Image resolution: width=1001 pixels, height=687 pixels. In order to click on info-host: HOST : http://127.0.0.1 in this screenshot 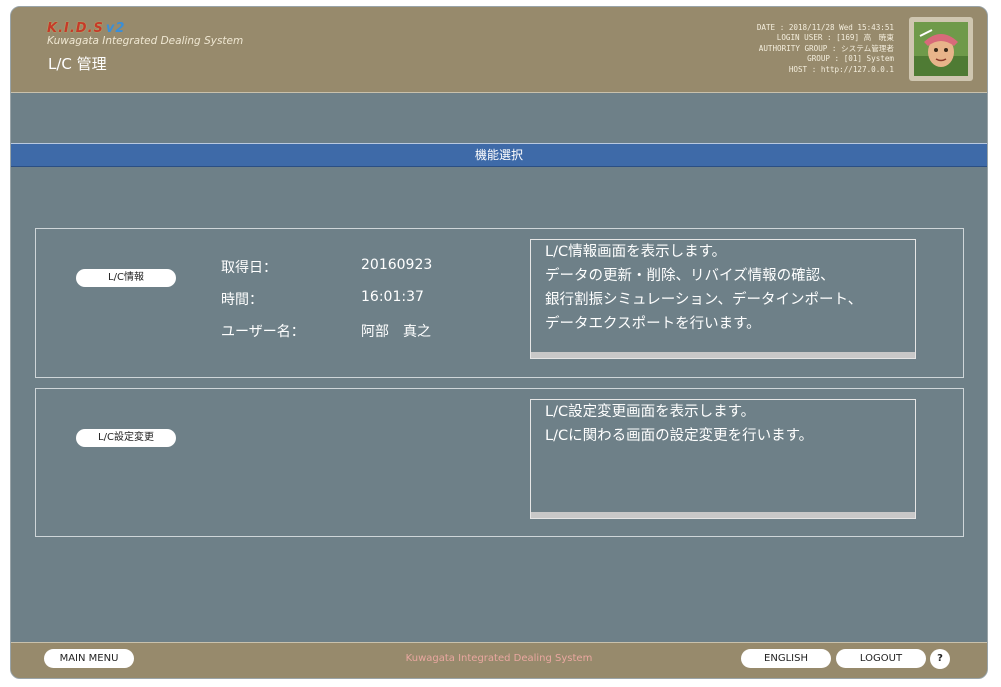, I will do `click(841, 69)`.